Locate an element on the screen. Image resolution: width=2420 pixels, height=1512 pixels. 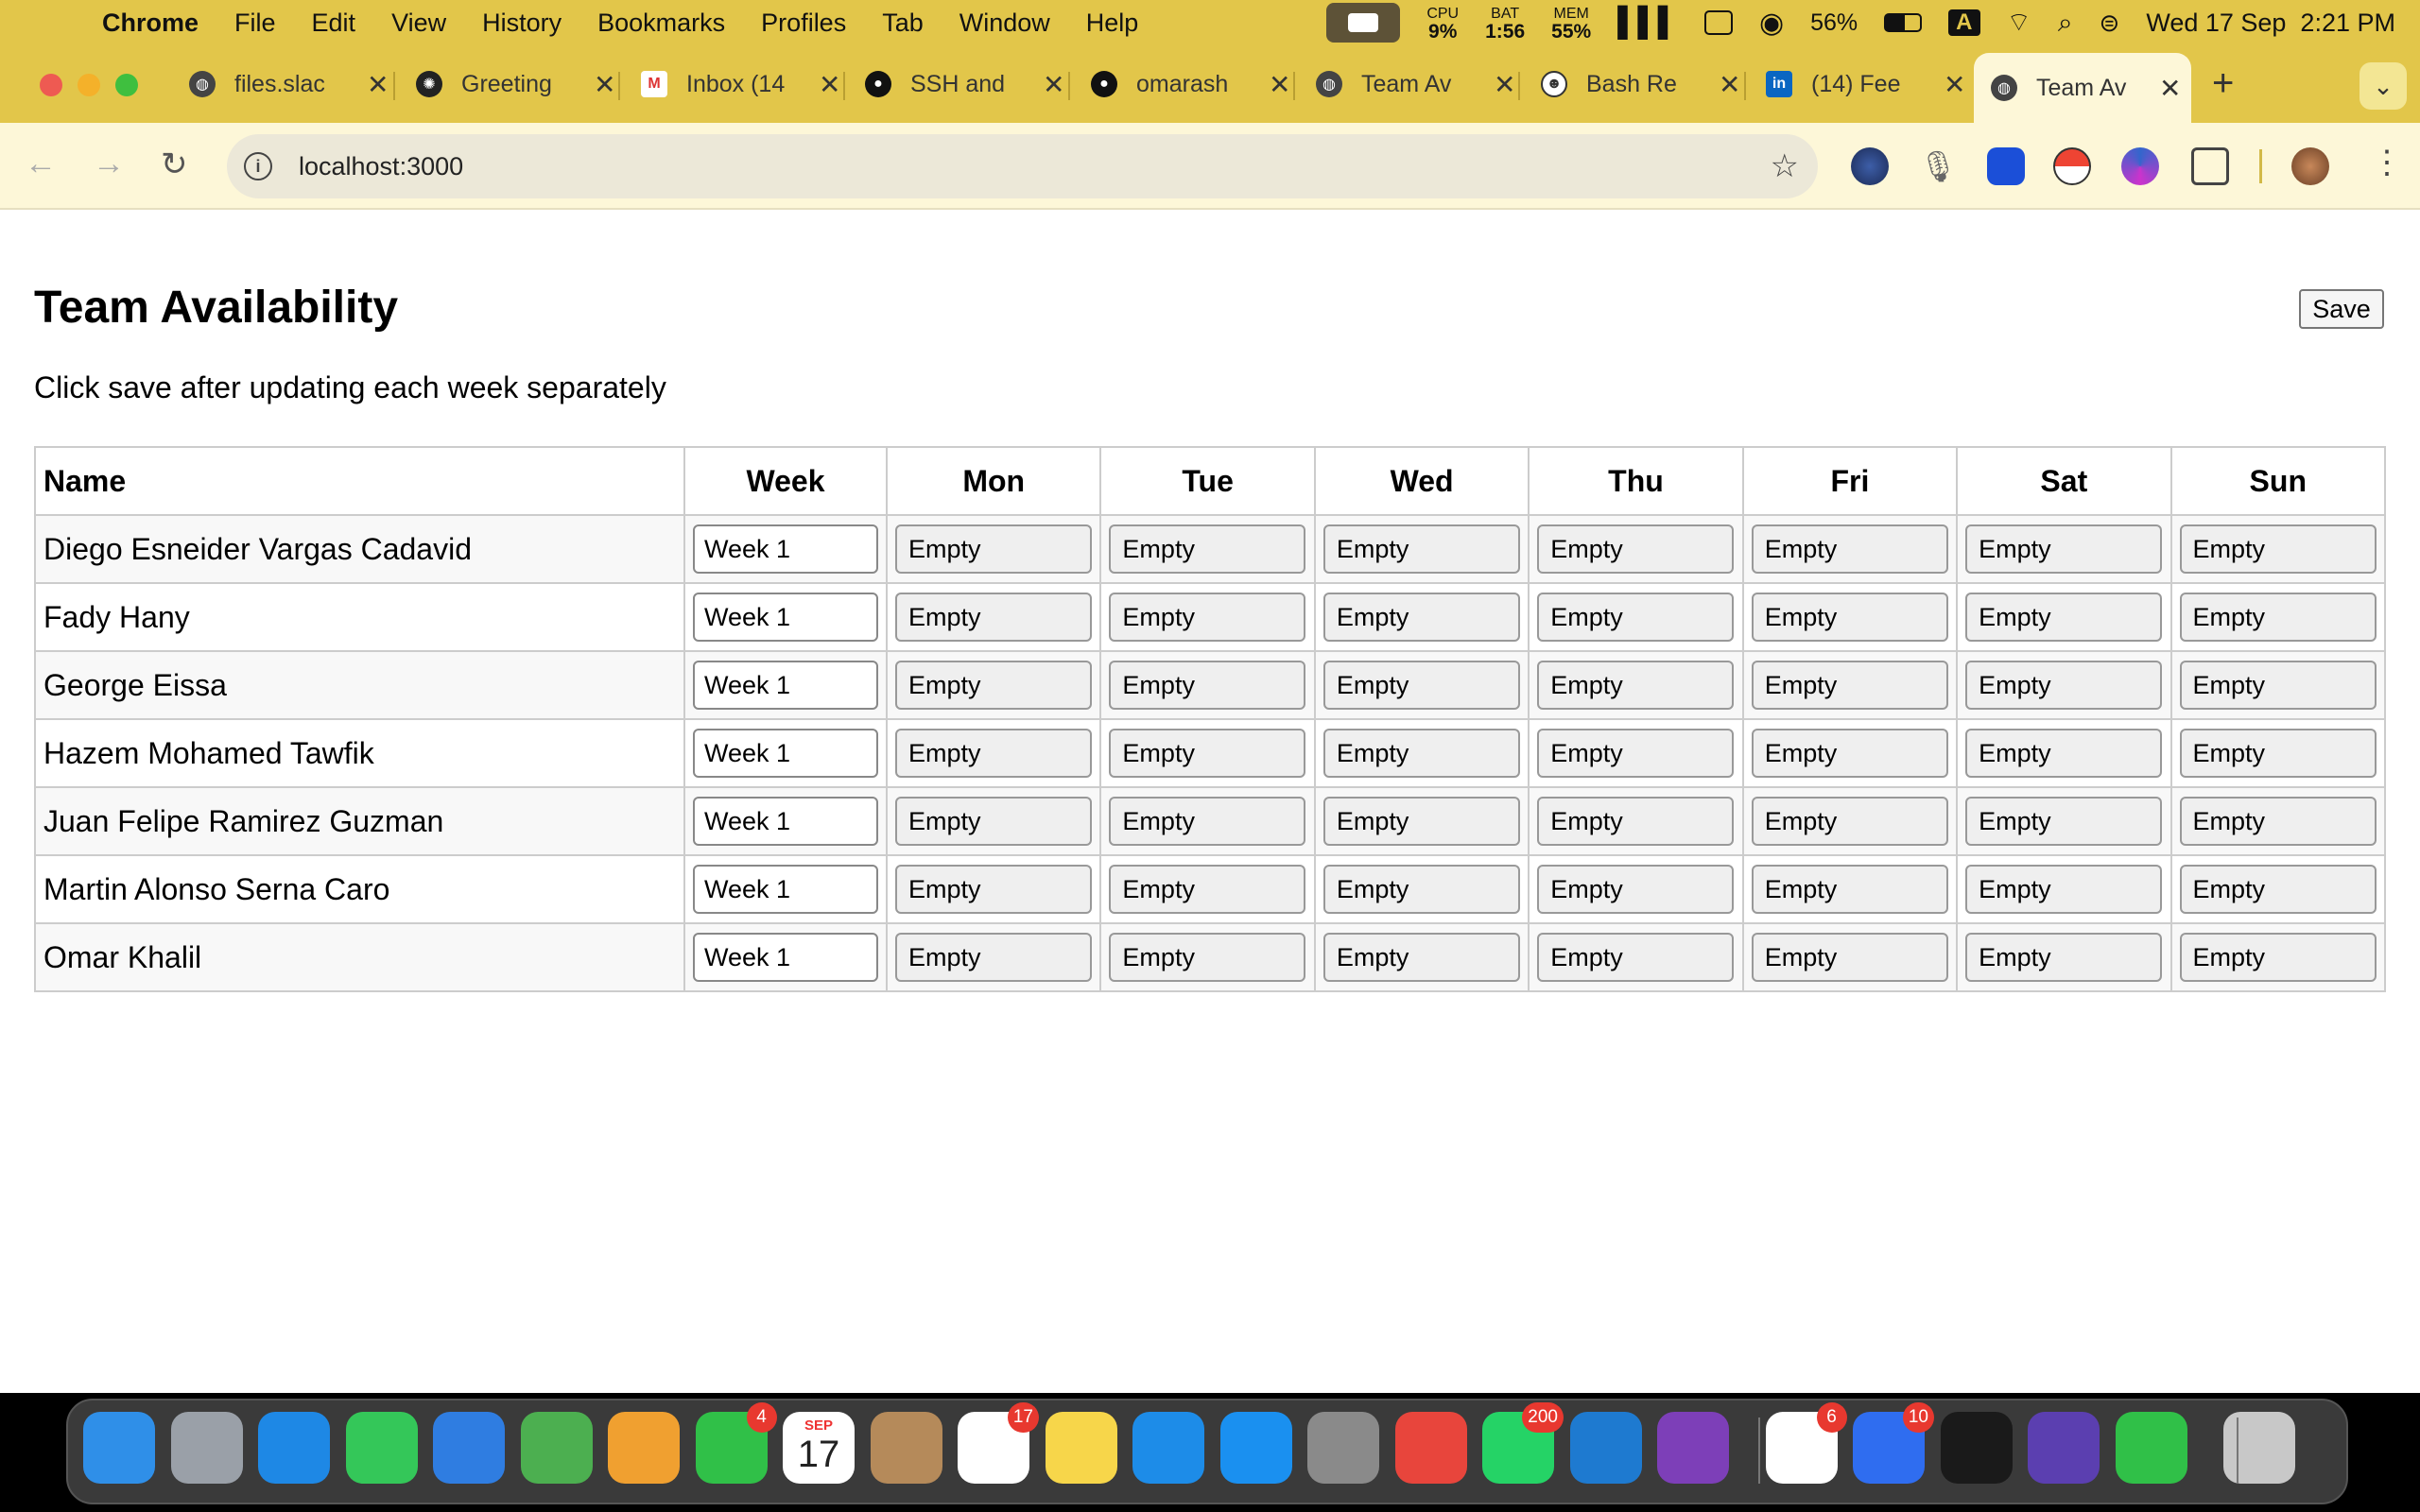
tab-greeting: ✺ Greeting ✕ is located at coordinates (515, 84).